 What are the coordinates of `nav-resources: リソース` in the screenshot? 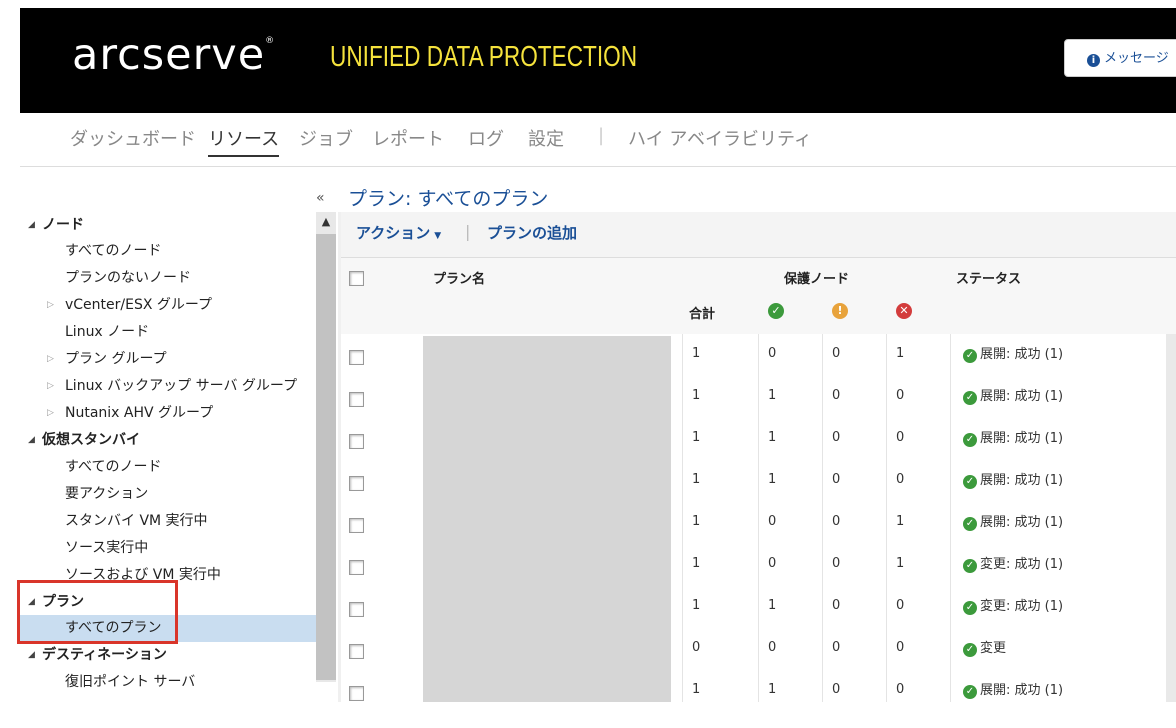 It's located at (244, 141).